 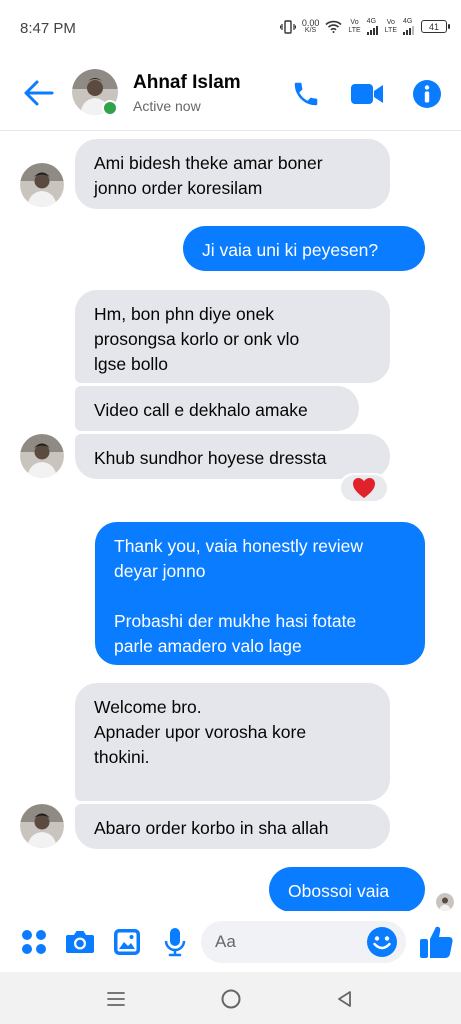 I want to click on sim1-signal-icon, so click(x=372, y=30).